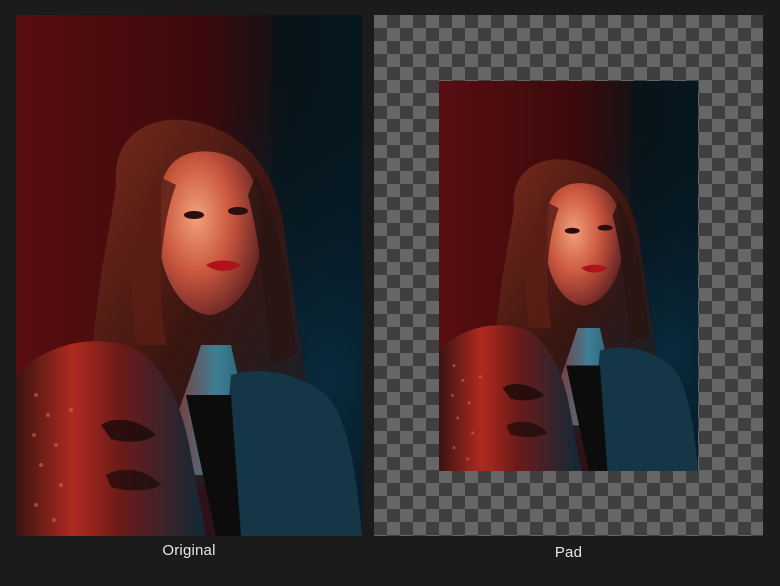 This screenshot has width=780, height=586. Describe the element at coordinates (189, 550) in the screenshot. I see `original-caption: Original` at that location.